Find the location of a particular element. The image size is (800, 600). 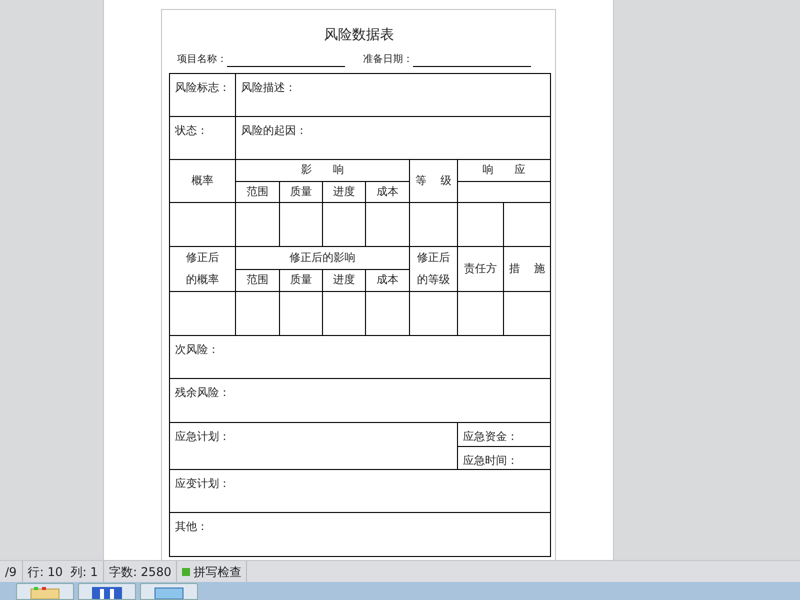

cell-label: 概率 is located at coordinates (202, 181).